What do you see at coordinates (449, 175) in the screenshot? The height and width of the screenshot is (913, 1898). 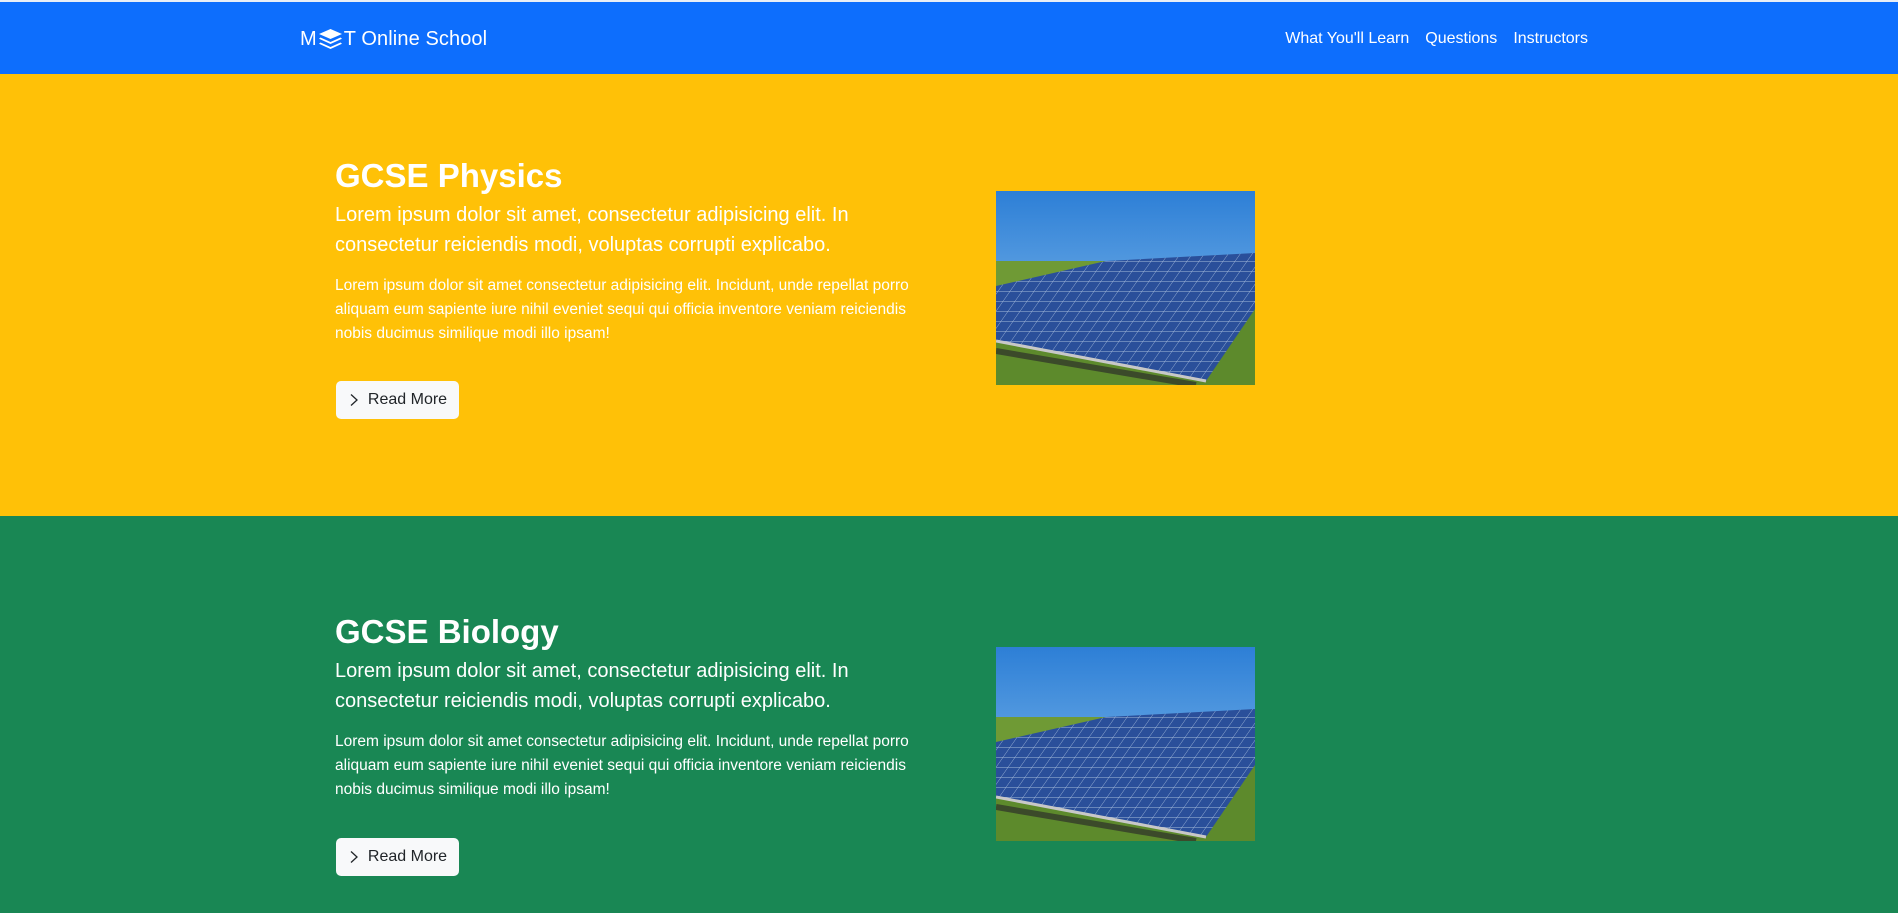 I see `physics-title: GCSE Physics` at bounding box center [449, 175].